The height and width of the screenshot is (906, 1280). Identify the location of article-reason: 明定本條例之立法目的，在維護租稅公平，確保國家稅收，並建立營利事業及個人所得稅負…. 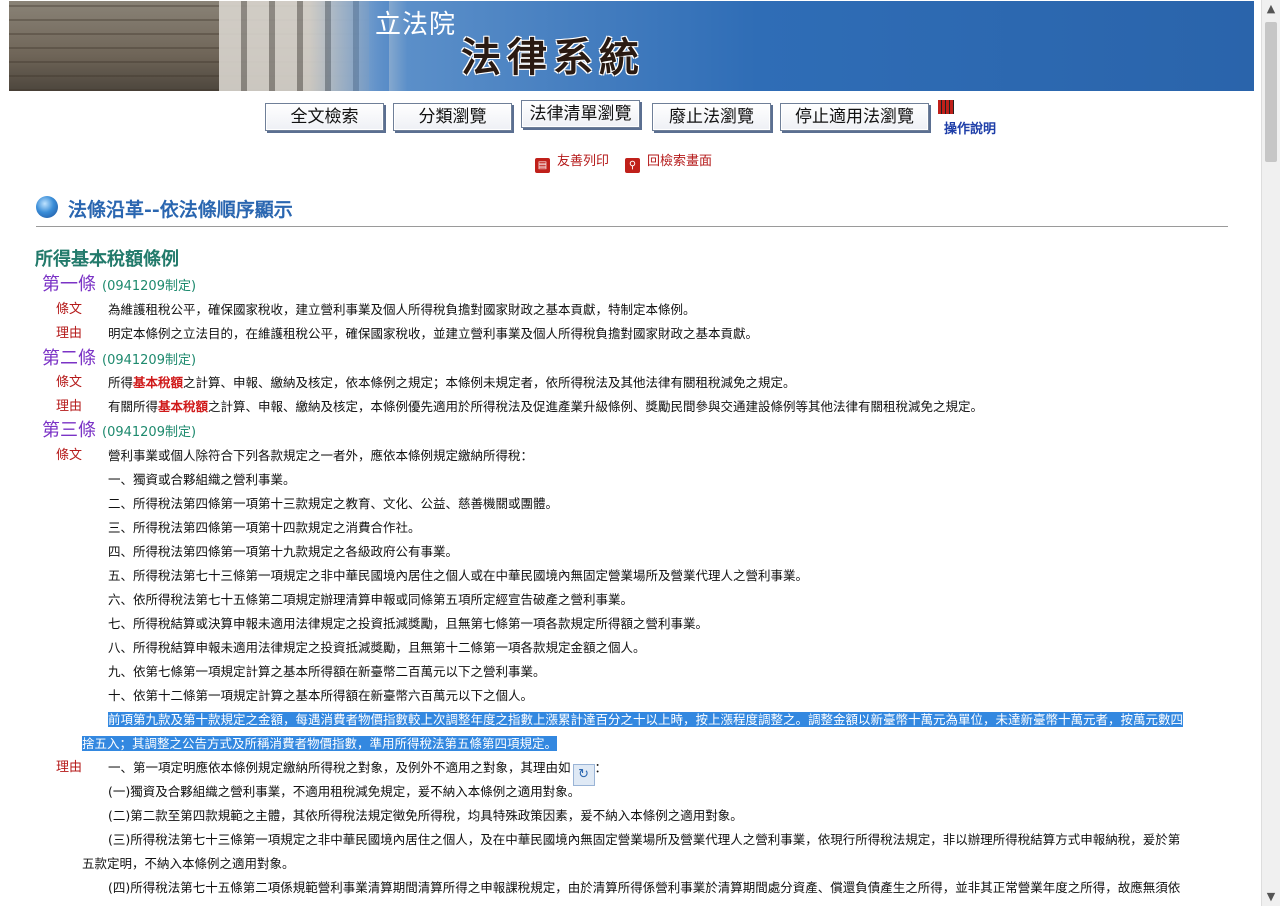
(433, 333).